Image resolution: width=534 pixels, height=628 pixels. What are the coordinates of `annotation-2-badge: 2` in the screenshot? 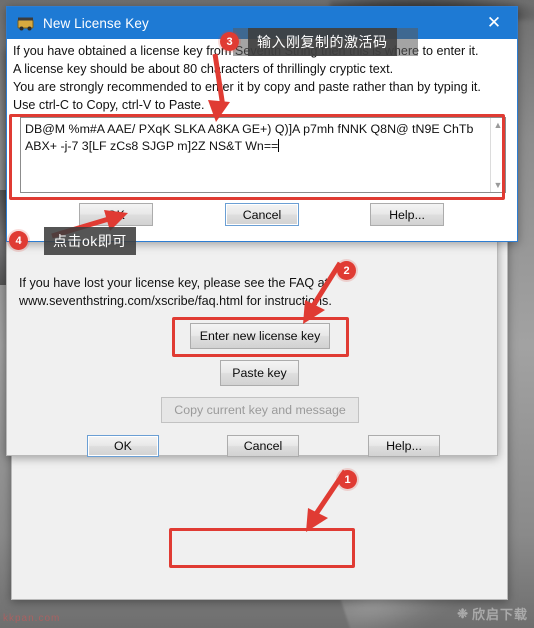 It's located at (346, 270).